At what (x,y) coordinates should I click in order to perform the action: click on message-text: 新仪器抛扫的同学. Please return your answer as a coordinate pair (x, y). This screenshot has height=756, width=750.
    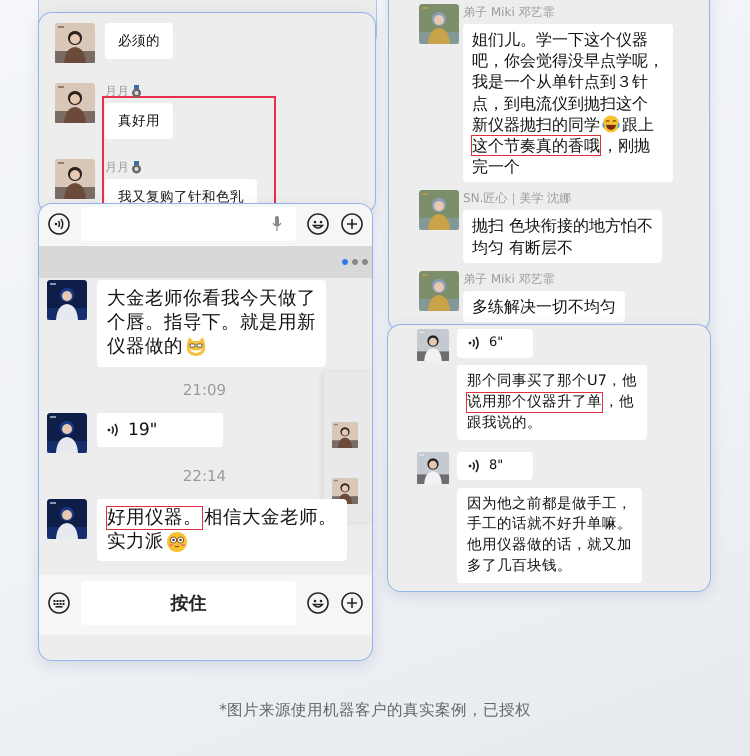
    Looking at the image, I should click on (536, 124).